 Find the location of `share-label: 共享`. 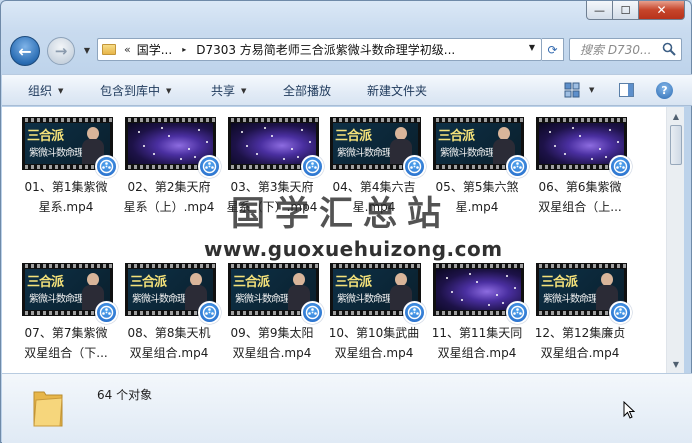

share-label: 共享 is located at coordinates (223, 91).